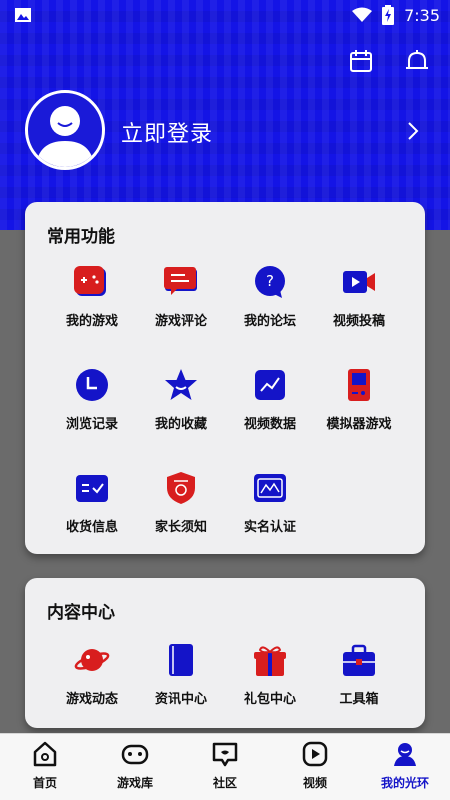 The width and height of the screenshot is (450, 800). Describe the element at coordinates (422, 15) in the screenshot. I see `clock-time: 7:35` at that location.